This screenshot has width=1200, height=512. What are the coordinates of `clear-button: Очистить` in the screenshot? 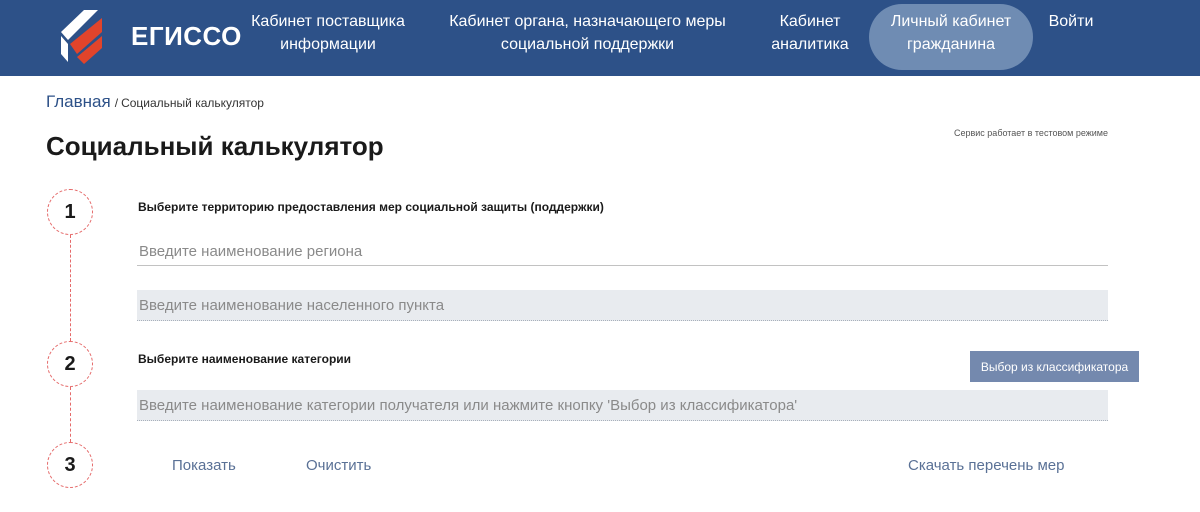 It's located at (338, 466).